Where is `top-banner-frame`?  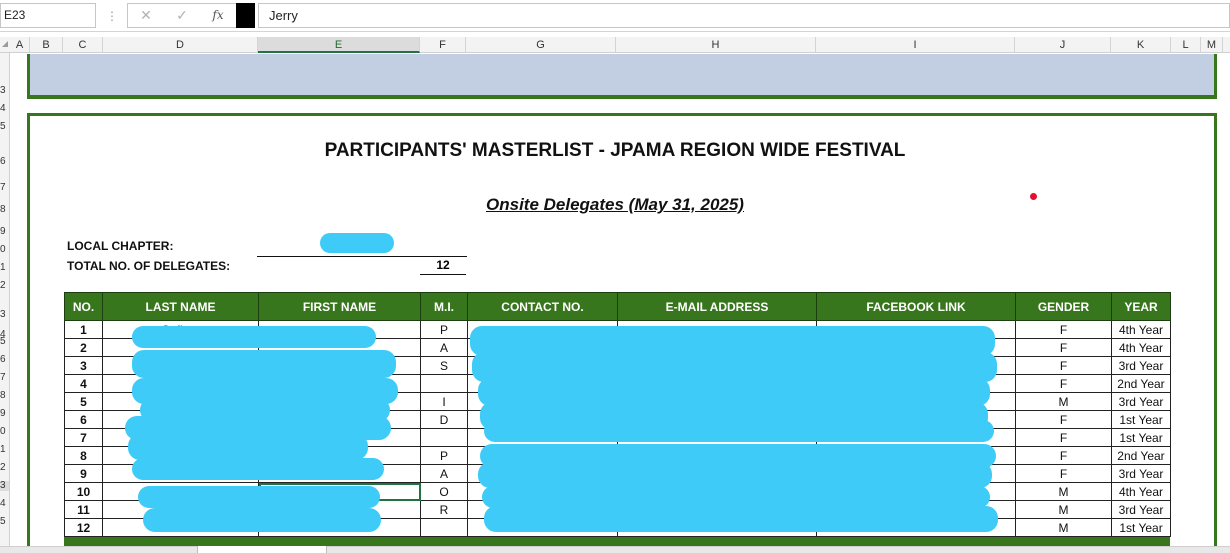 top-banner-frame is located at coordinates (622, 76).